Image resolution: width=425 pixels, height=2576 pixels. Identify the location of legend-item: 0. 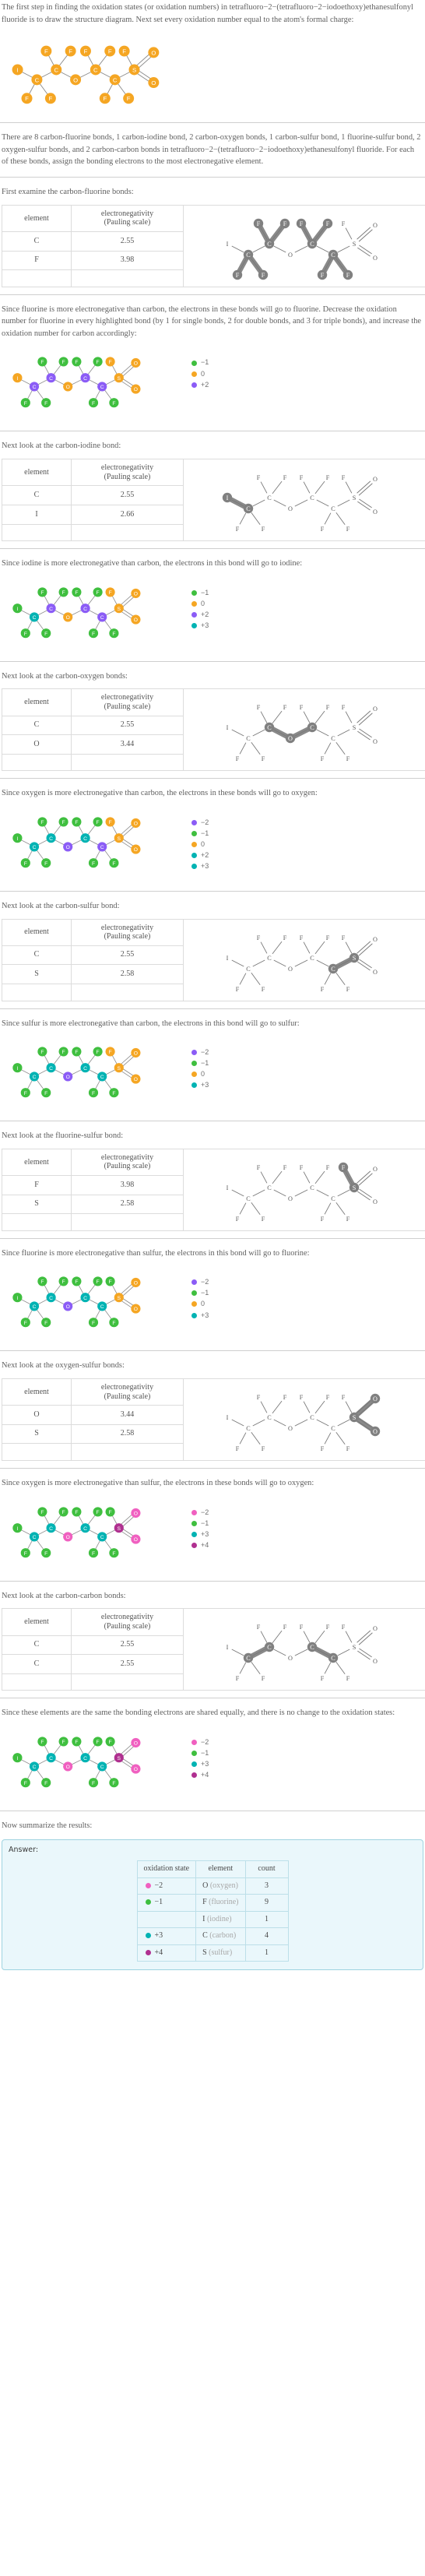
(200, 374).